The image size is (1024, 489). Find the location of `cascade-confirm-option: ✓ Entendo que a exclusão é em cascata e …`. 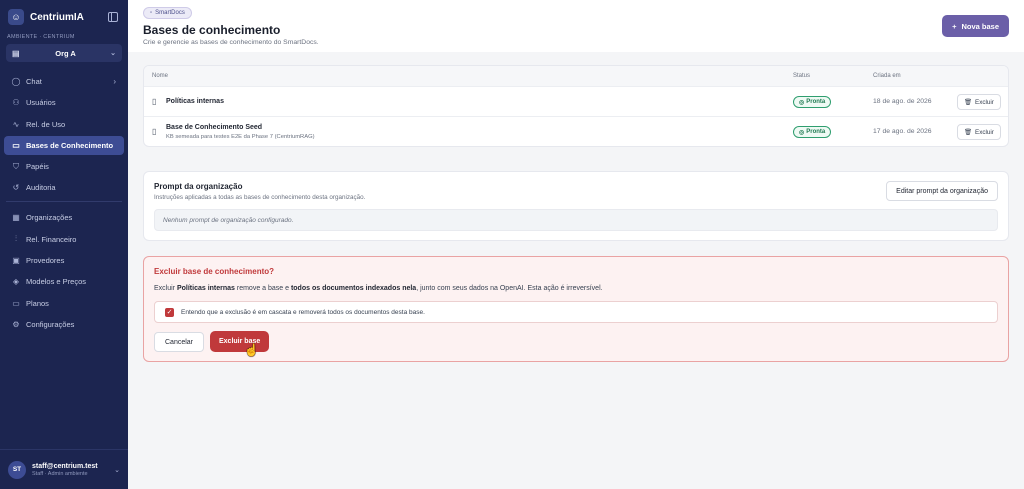

cascade-confirm-option: ✓ Entendo que a exclusão é em cascata e … is located at coordinates (576, 312).